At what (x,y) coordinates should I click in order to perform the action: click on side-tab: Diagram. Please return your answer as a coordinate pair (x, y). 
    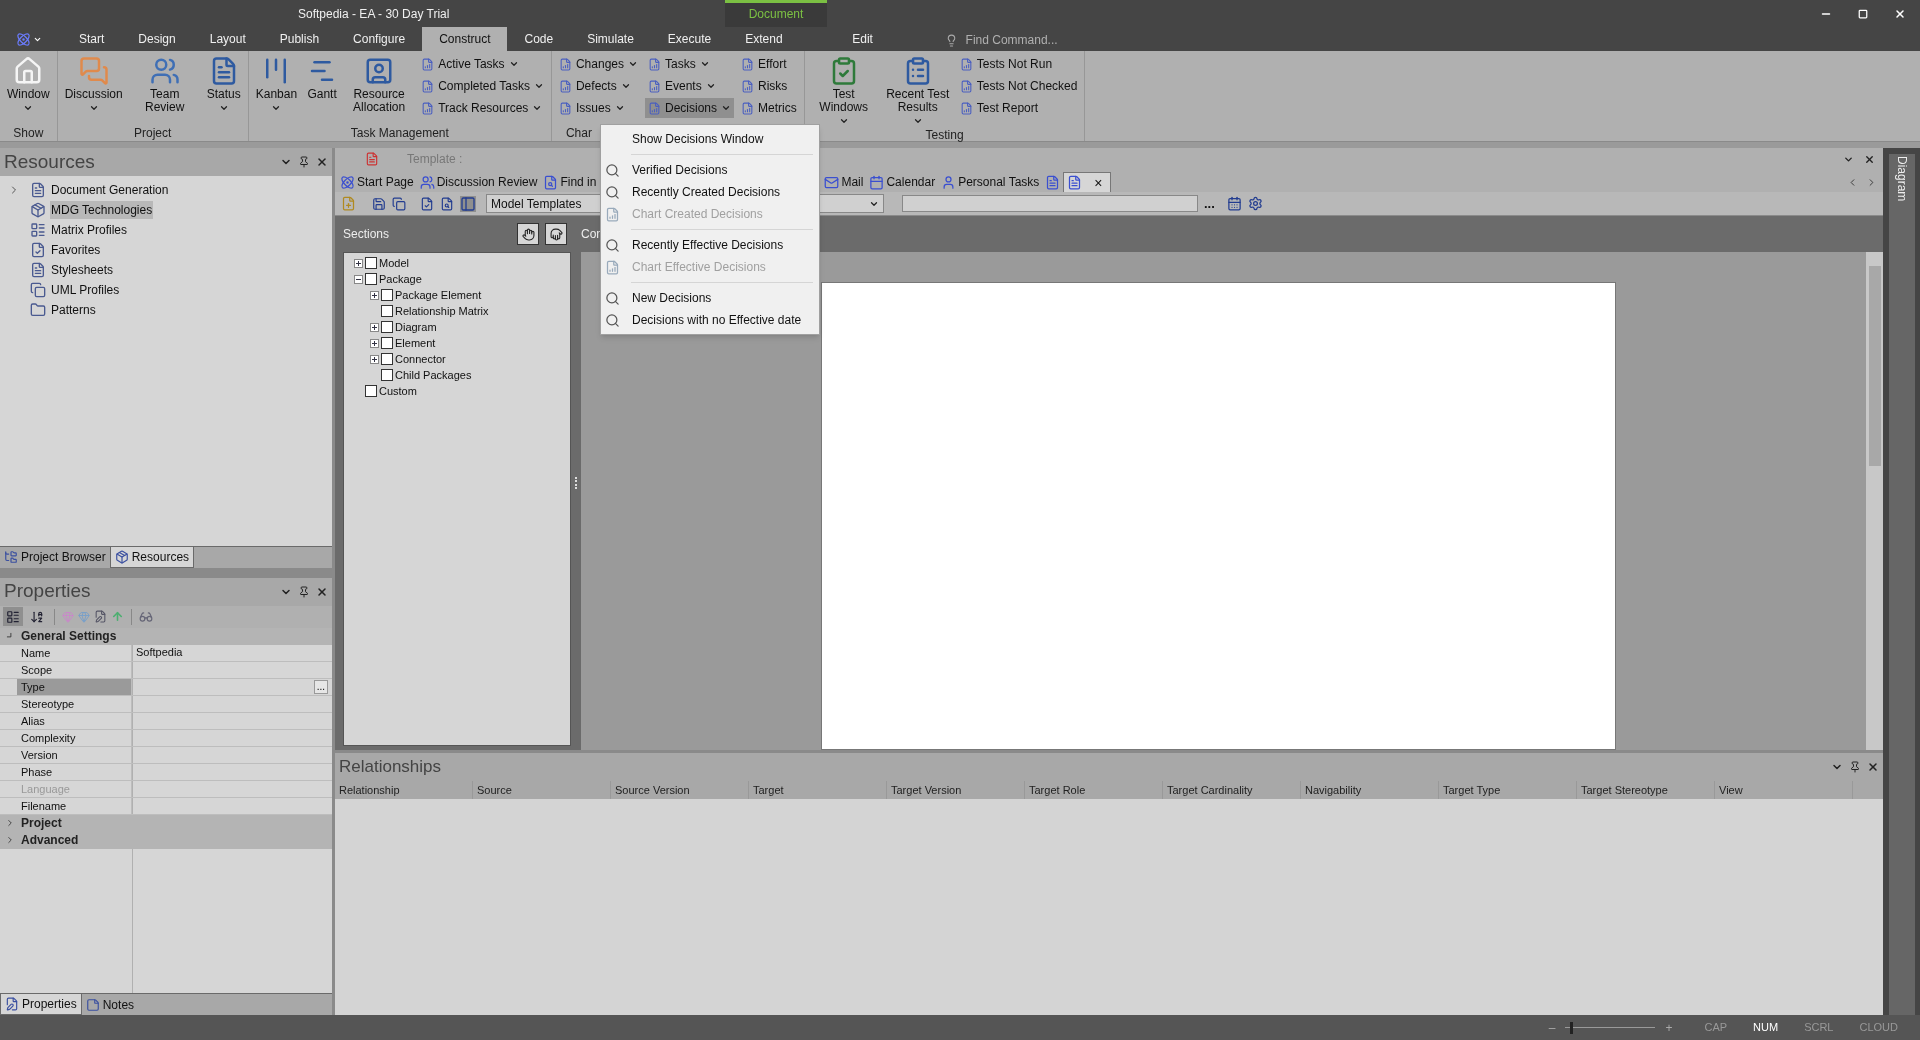
    Looking at the image, I should click on (1901, 584).